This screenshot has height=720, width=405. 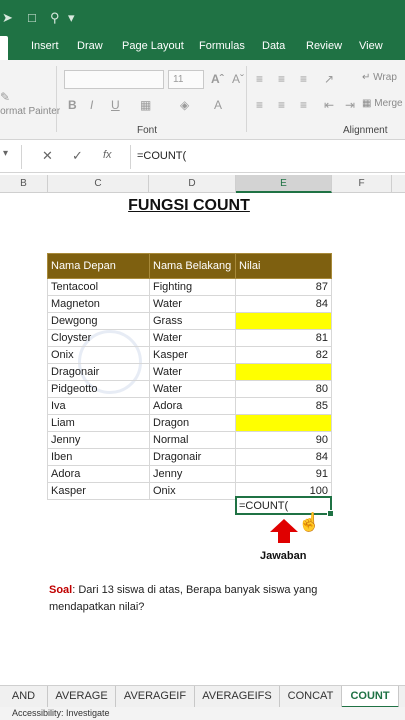 What do you see at coordinates (237, 697) in the screenshot?
I see `sheet-tab-averageifs: AVERAGEIFS` at bounding box center [237, 697].